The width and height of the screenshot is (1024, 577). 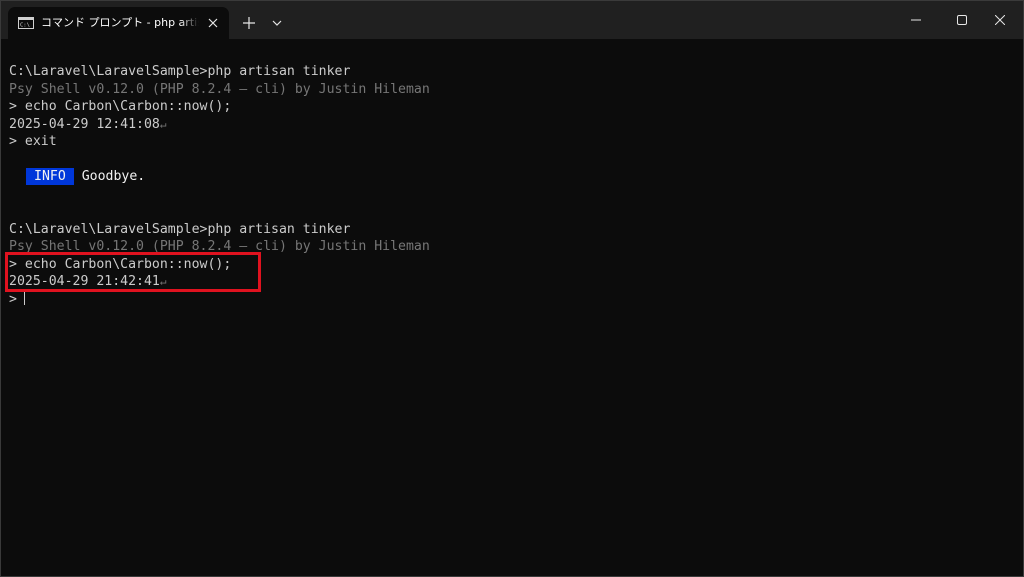 I want to click on terminal-line: 2025-04-29 12:41:08↵, so click(x=509, y=125).